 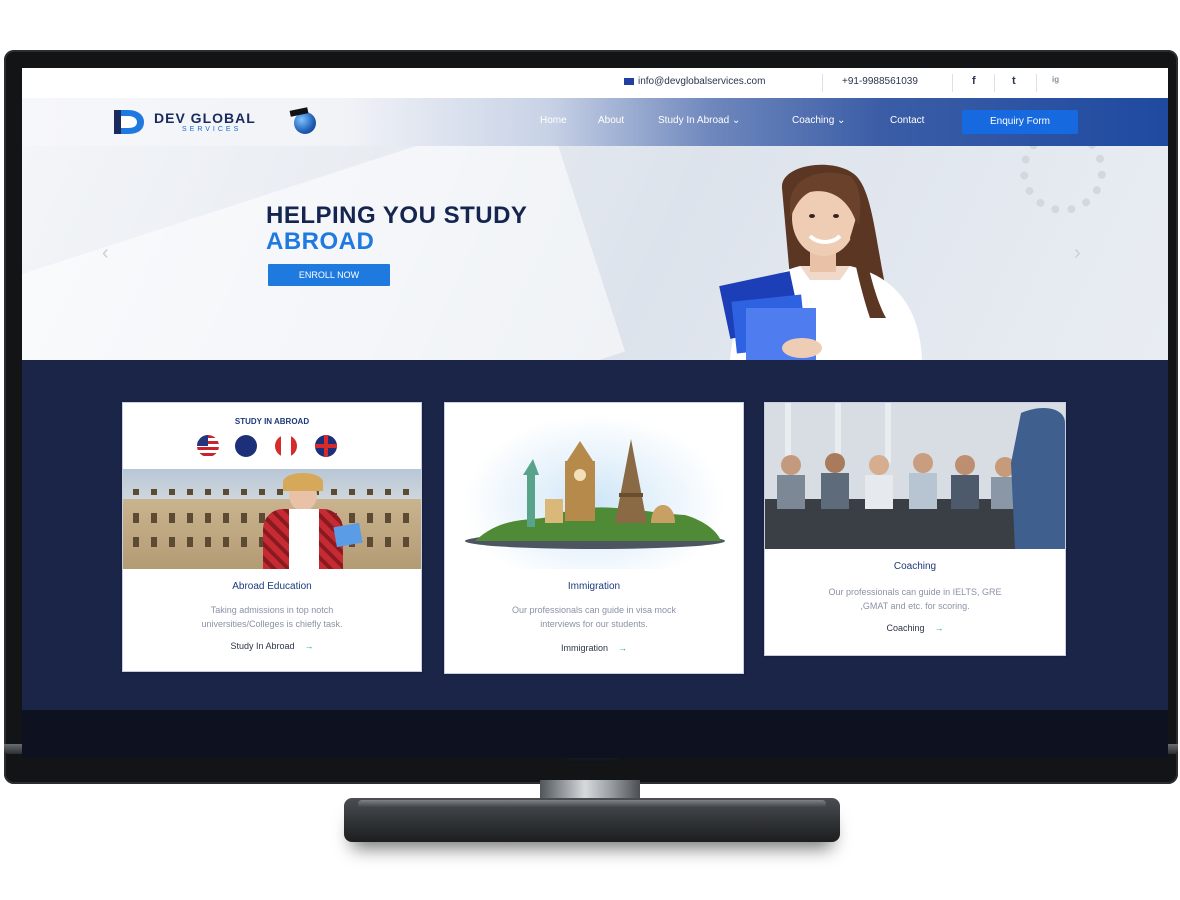 I want to click on facebook-icon: f, so click(x=974, y=81).